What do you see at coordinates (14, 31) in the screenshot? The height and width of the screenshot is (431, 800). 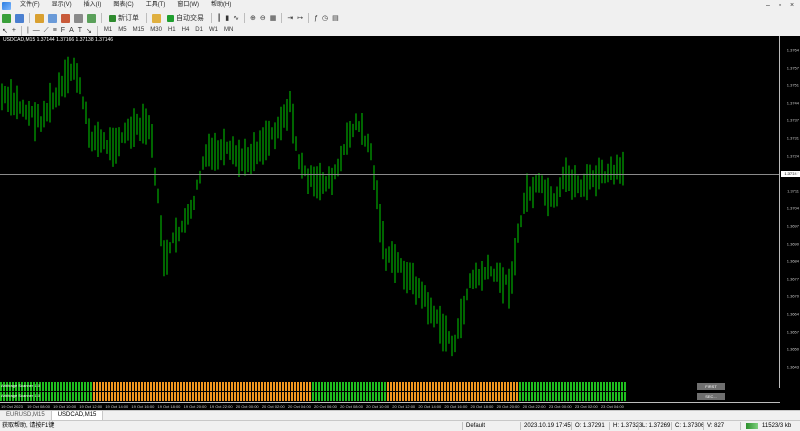 I see `crosshair-icon: +` at bounding box center [14, 31].